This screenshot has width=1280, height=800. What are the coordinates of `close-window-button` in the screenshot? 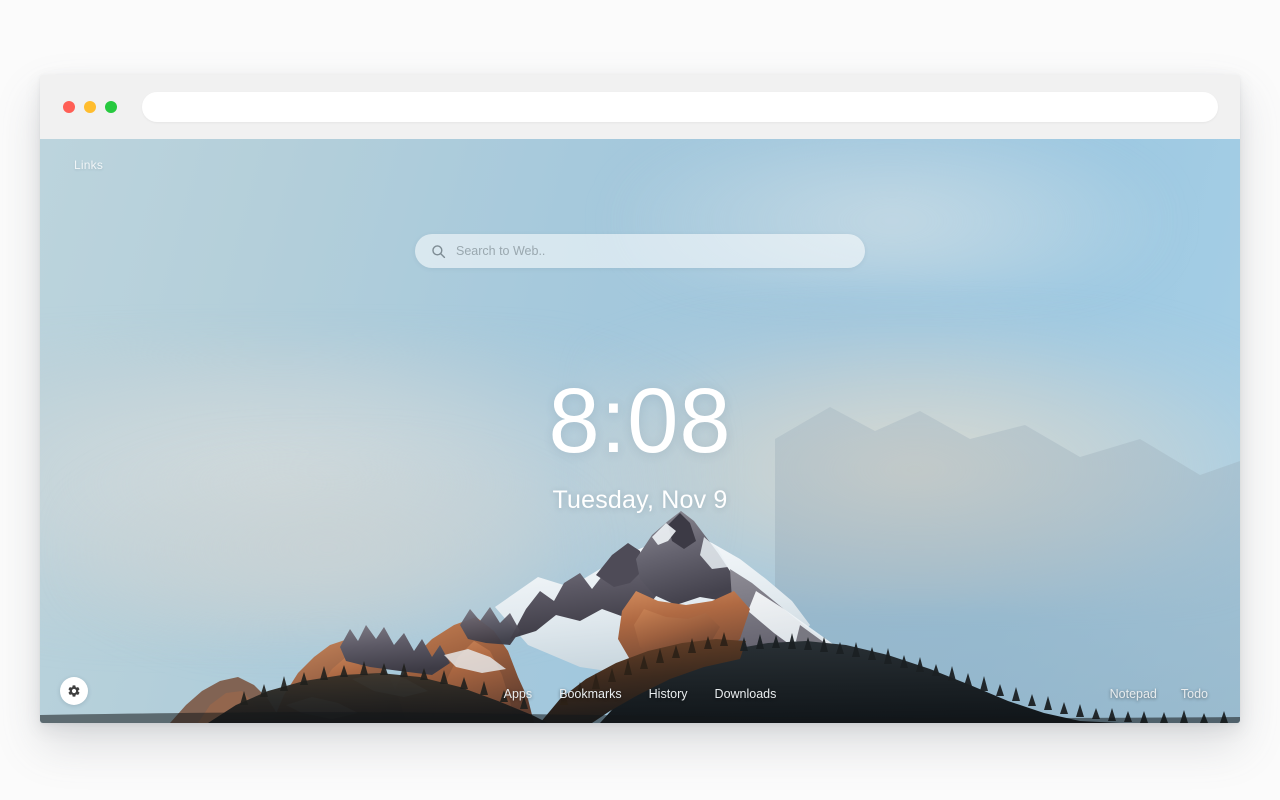 It's located at (69, 107).